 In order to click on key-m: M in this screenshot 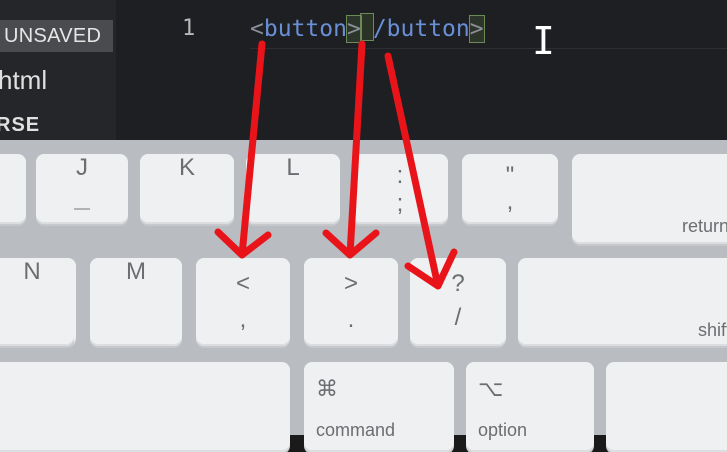, I will do `click(136, 302)`.